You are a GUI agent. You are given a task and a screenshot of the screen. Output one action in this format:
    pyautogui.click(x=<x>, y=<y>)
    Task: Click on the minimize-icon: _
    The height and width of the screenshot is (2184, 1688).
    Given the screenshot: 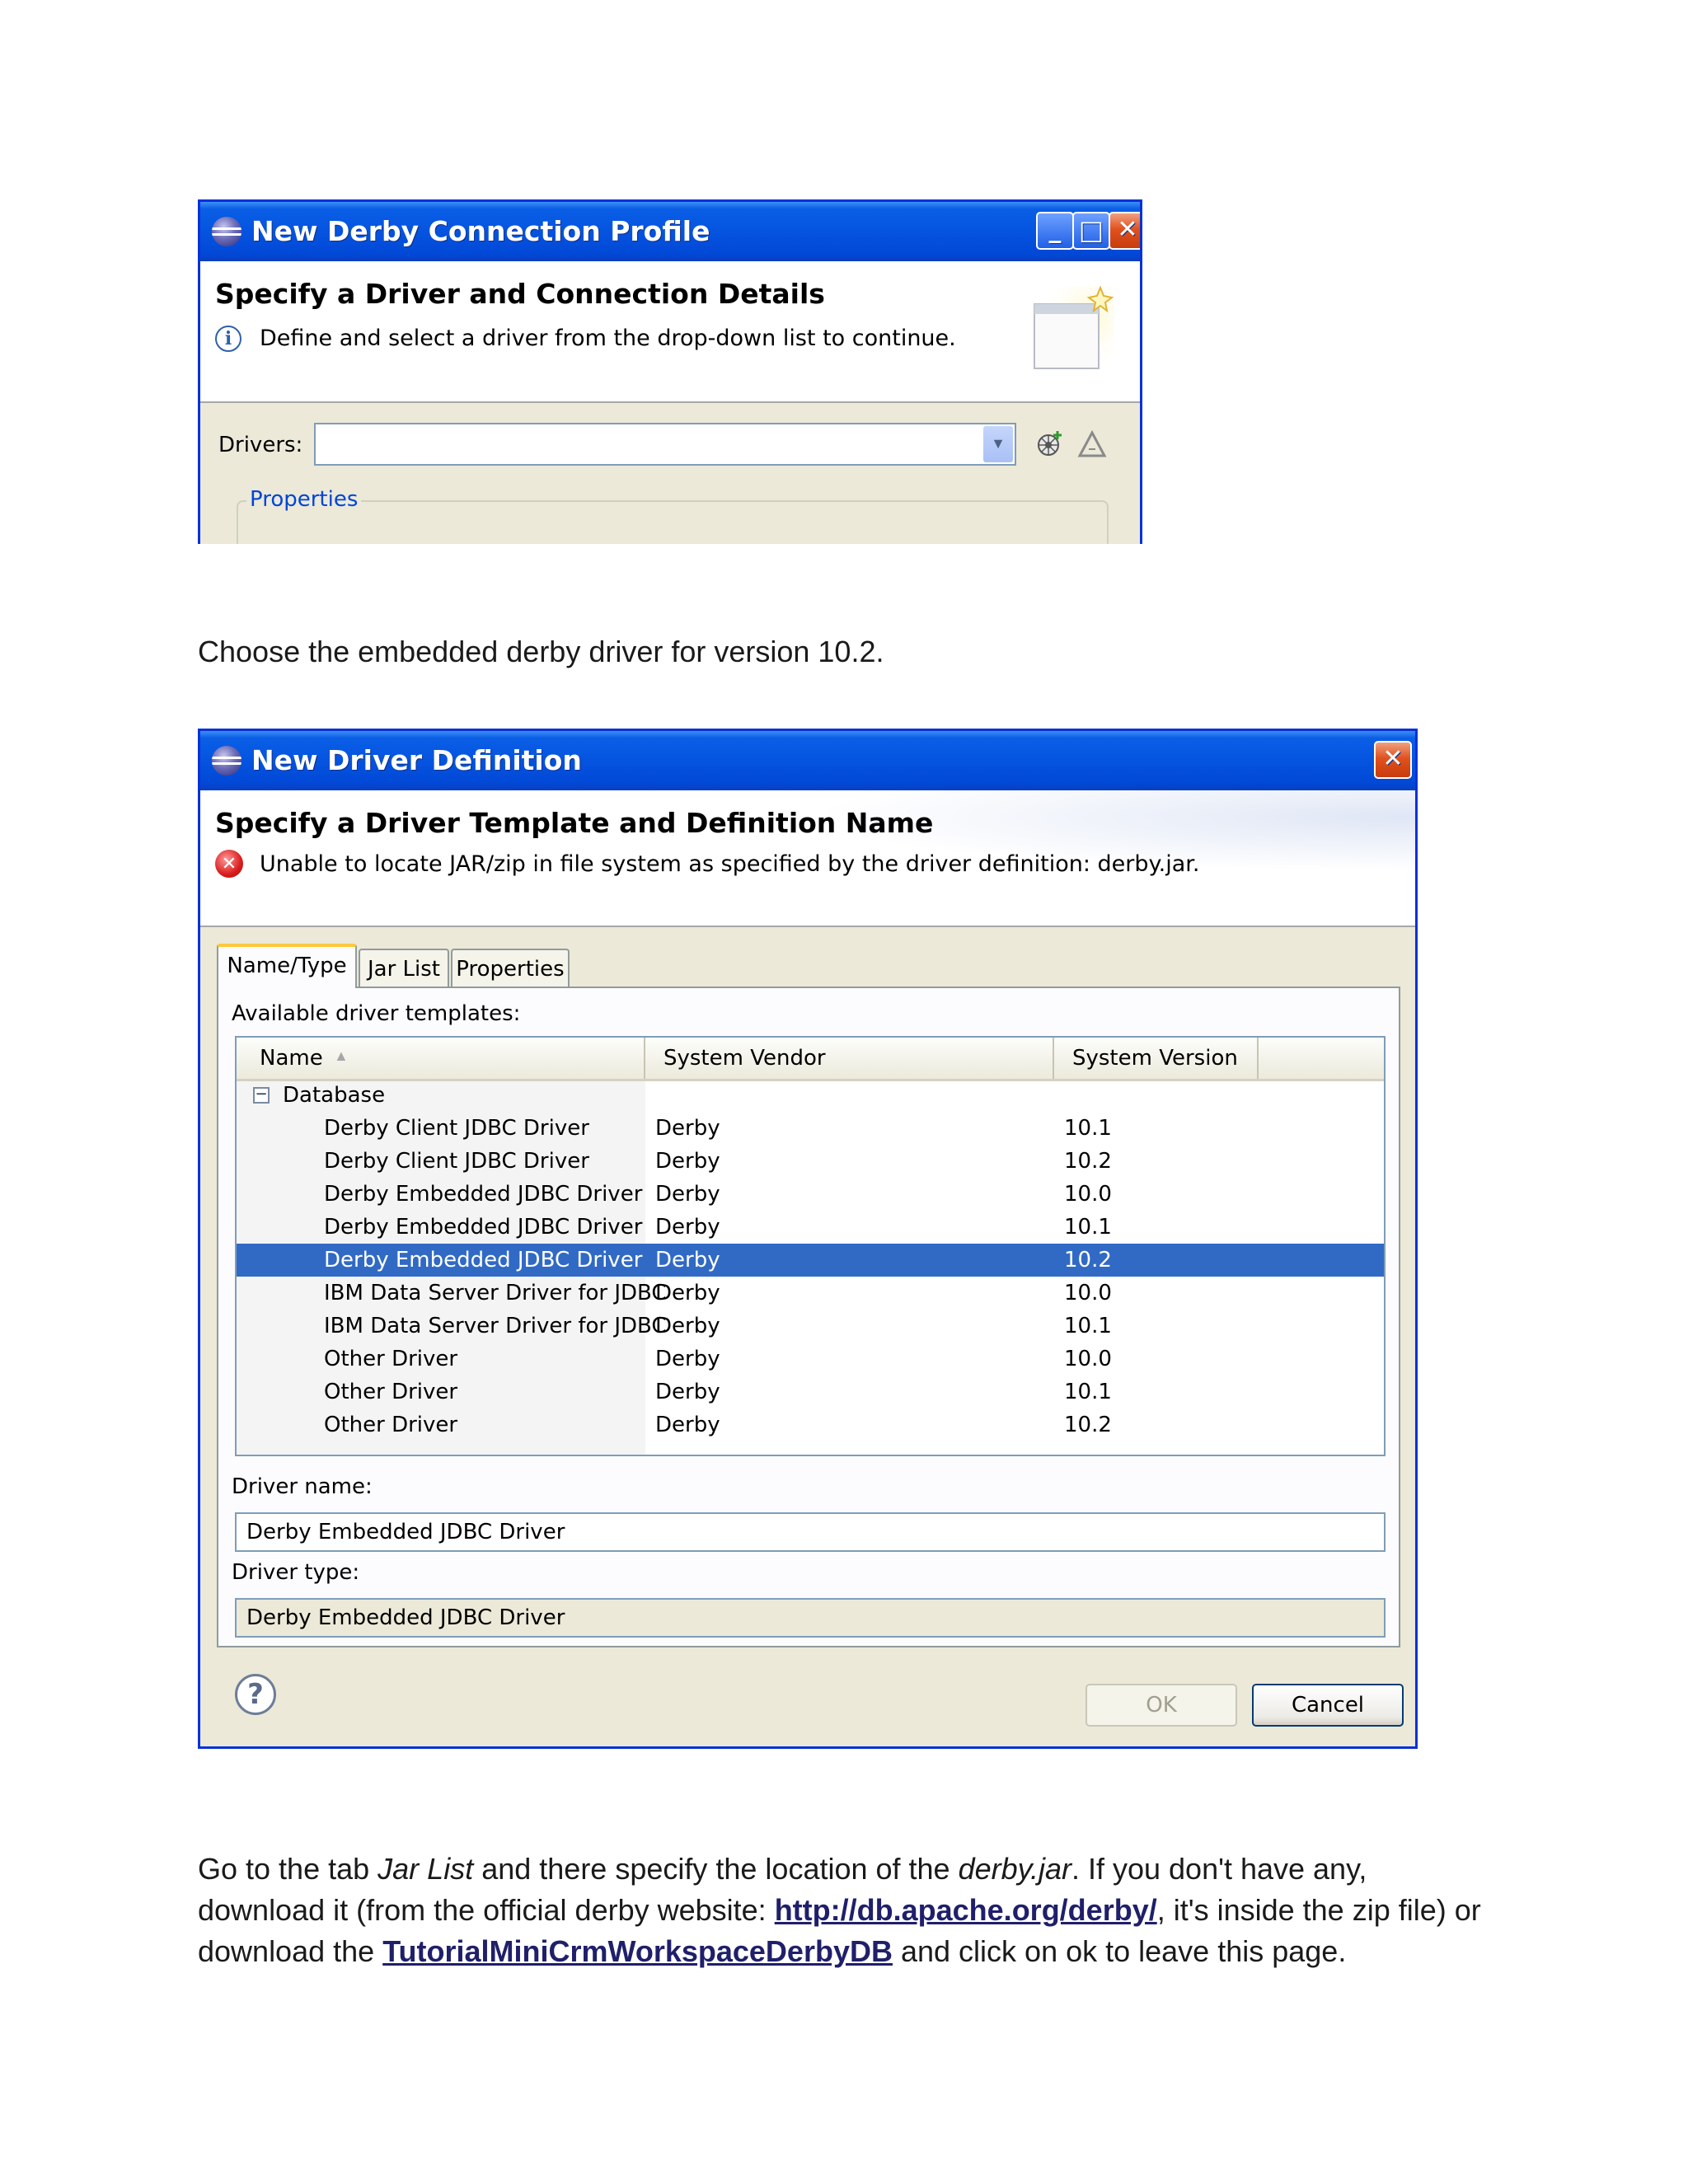 What is the action you would take?
    pyautogui.click(x=1055, y=229)
    